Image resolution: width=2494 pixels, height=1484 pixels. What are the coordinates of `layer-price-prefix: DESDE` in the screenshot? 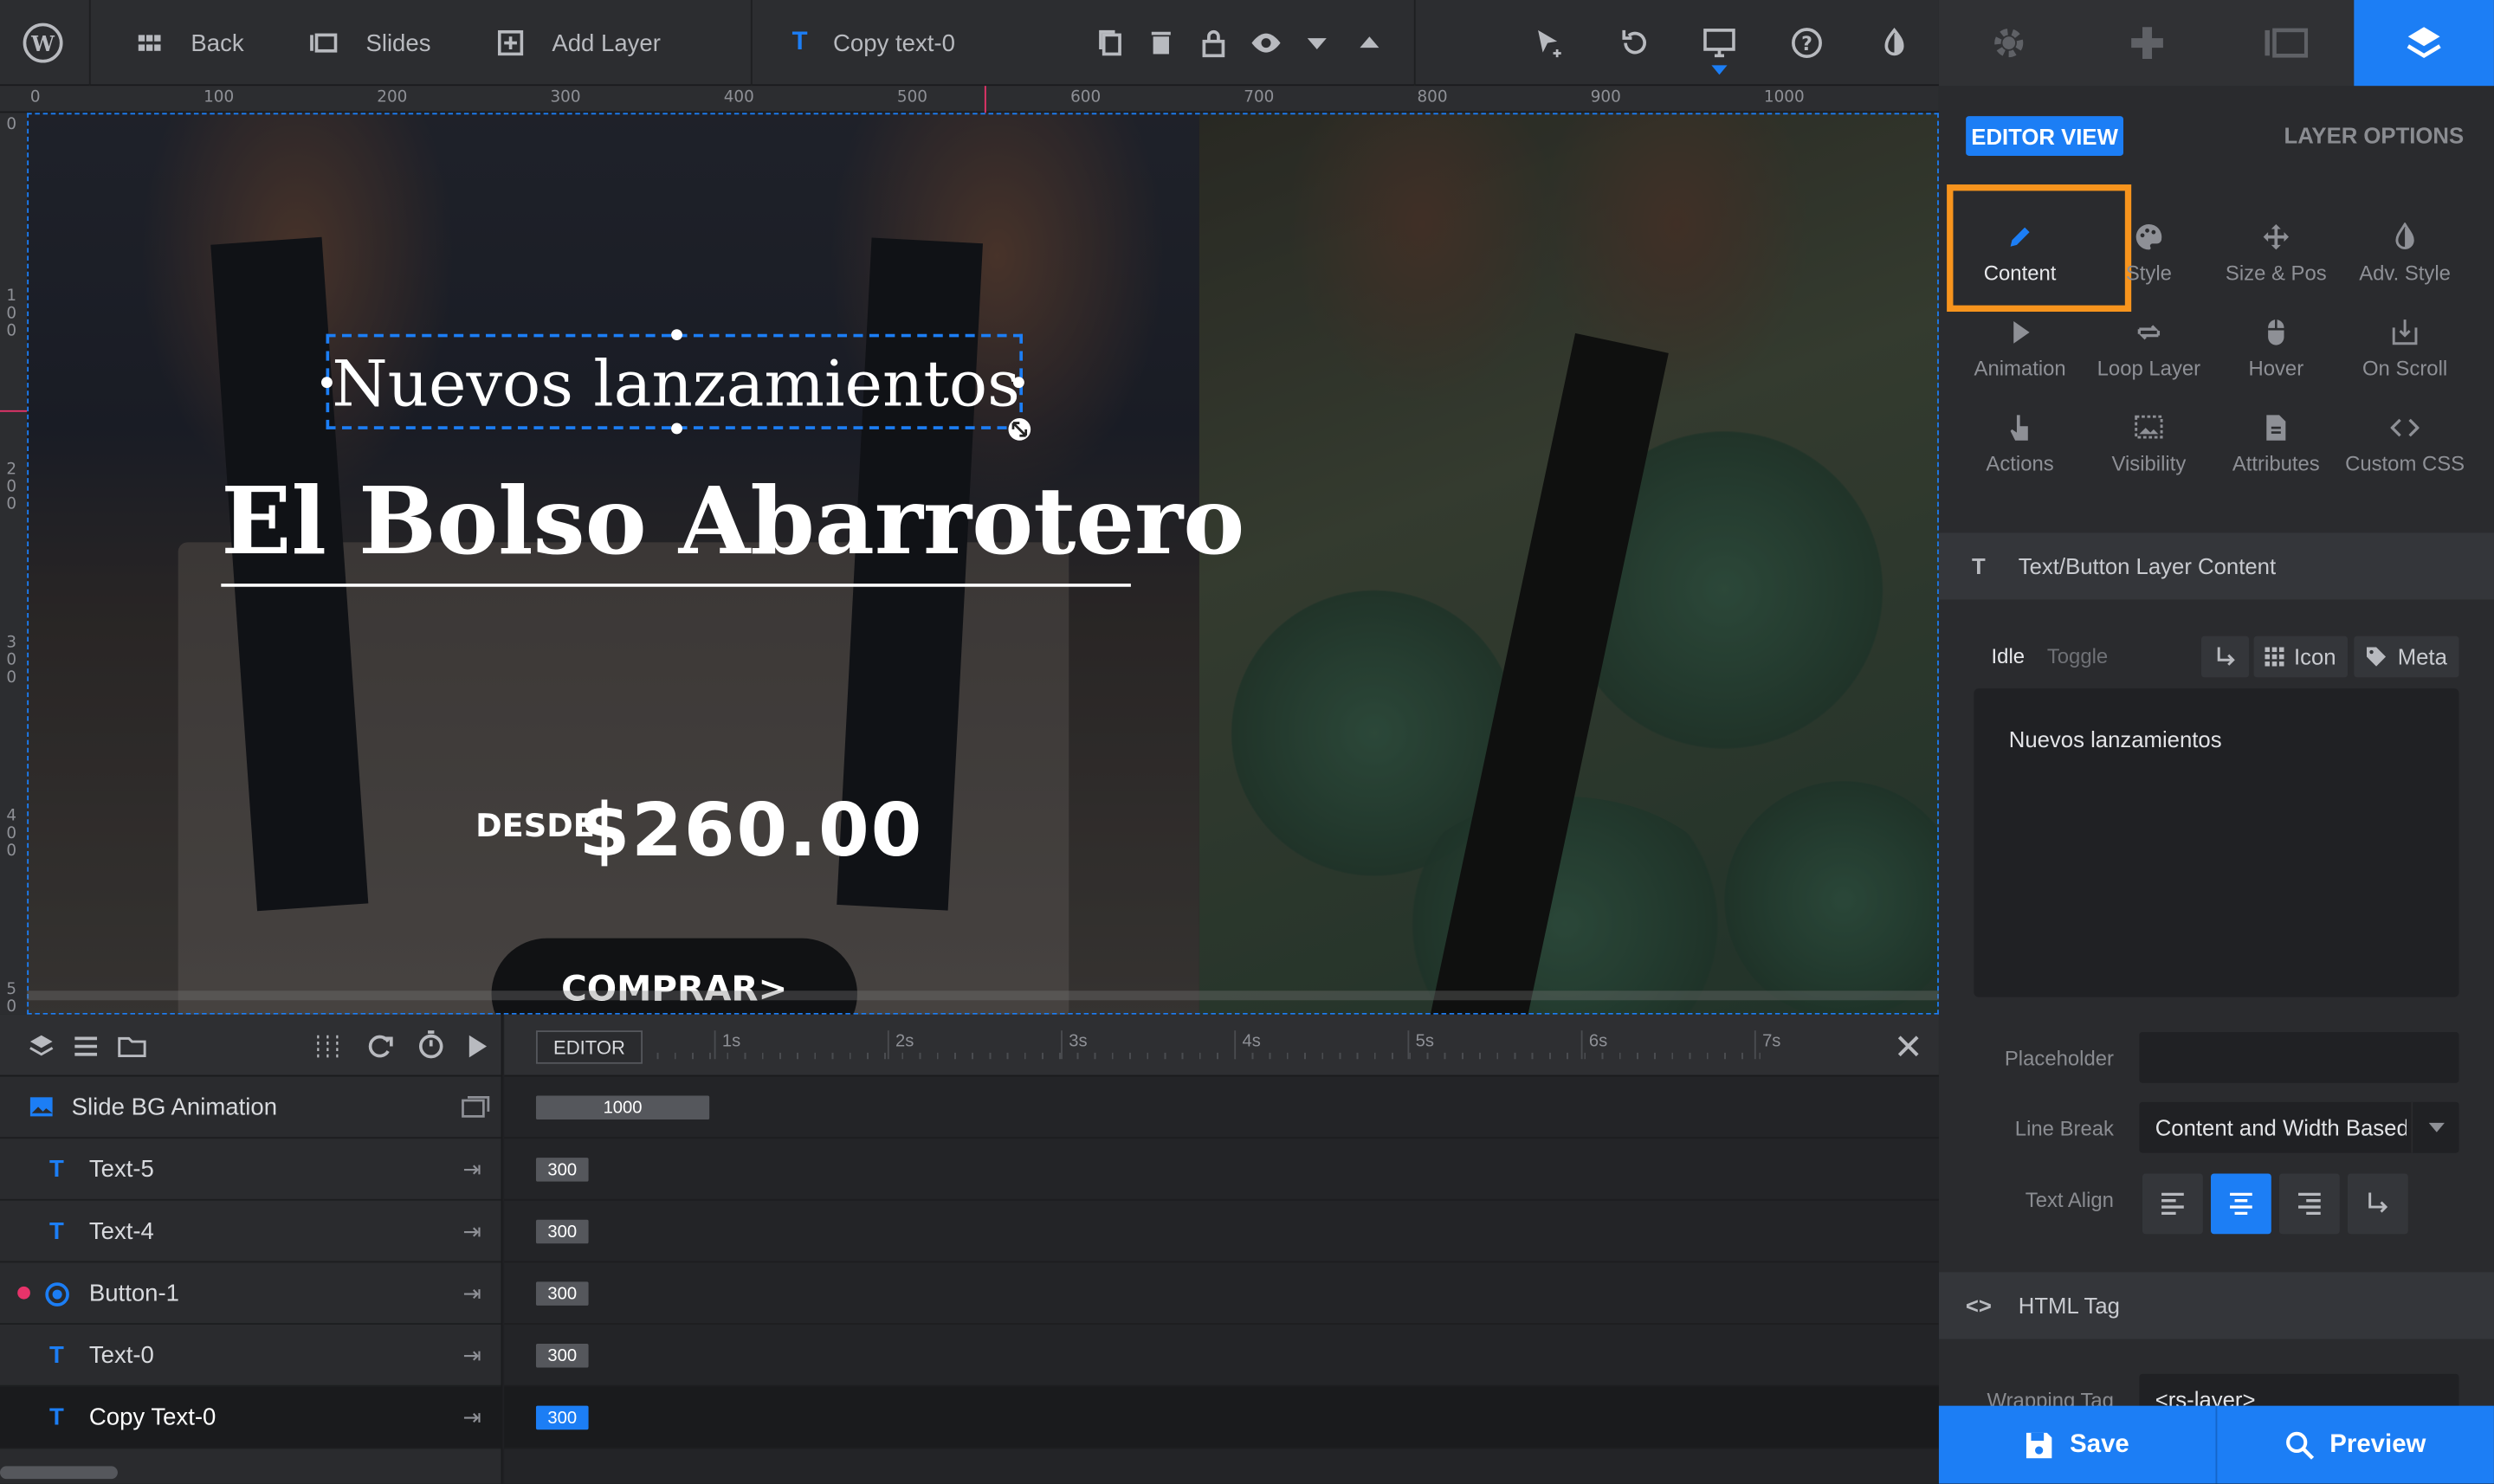 It's located at (535, 825).